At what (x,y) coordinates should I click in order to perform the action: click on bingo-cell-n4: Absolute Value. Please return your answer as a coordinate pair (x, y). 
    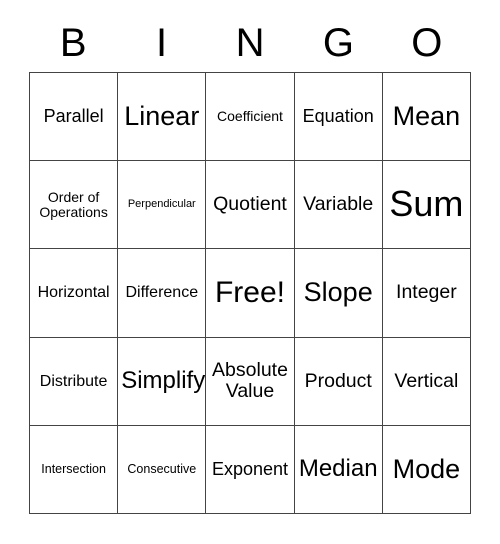
    Looking at the image, I should click on (250, 381).